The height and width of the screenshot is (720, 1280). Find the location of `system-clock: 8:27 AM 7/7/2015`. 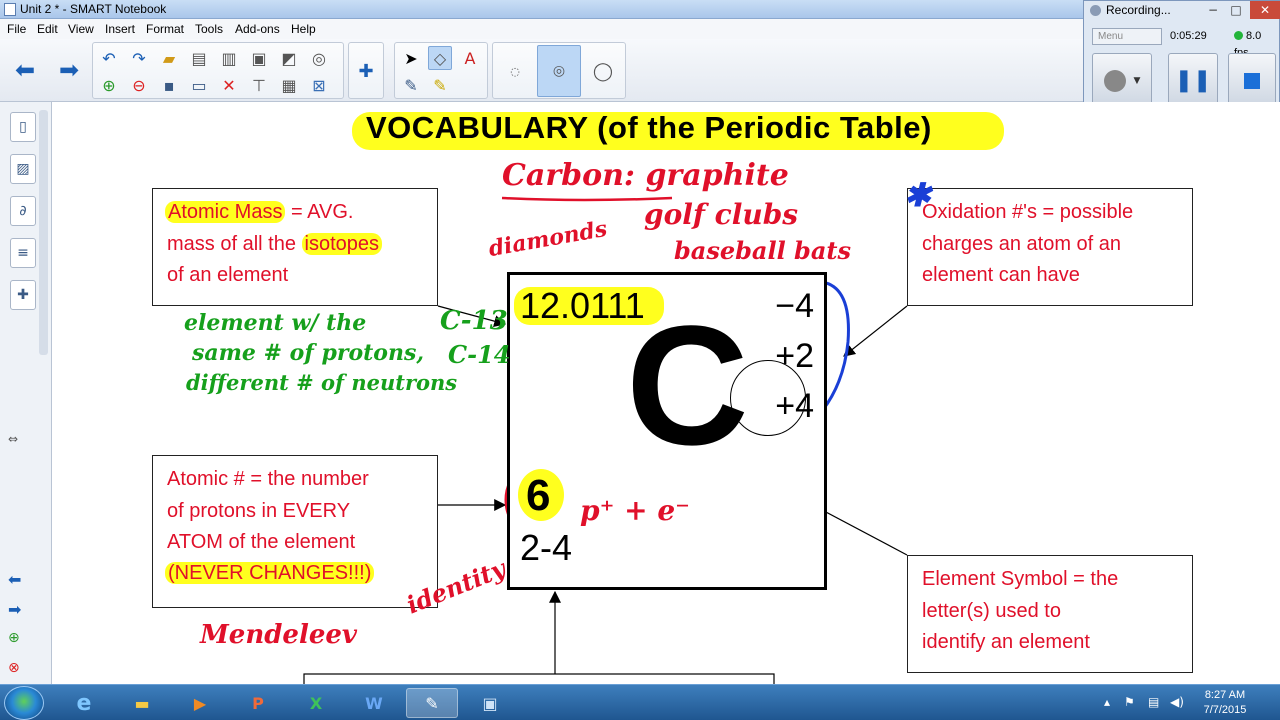

system-clock: 8:27 AM 7/7/2015 is located at coordinates (1225, 703).